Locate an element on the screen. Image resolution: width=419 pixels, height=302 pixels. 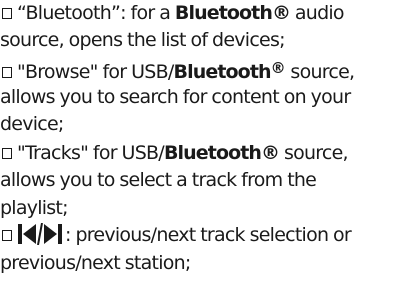
item-bold-text: Bluetooth is located at coordinates (222, 72).